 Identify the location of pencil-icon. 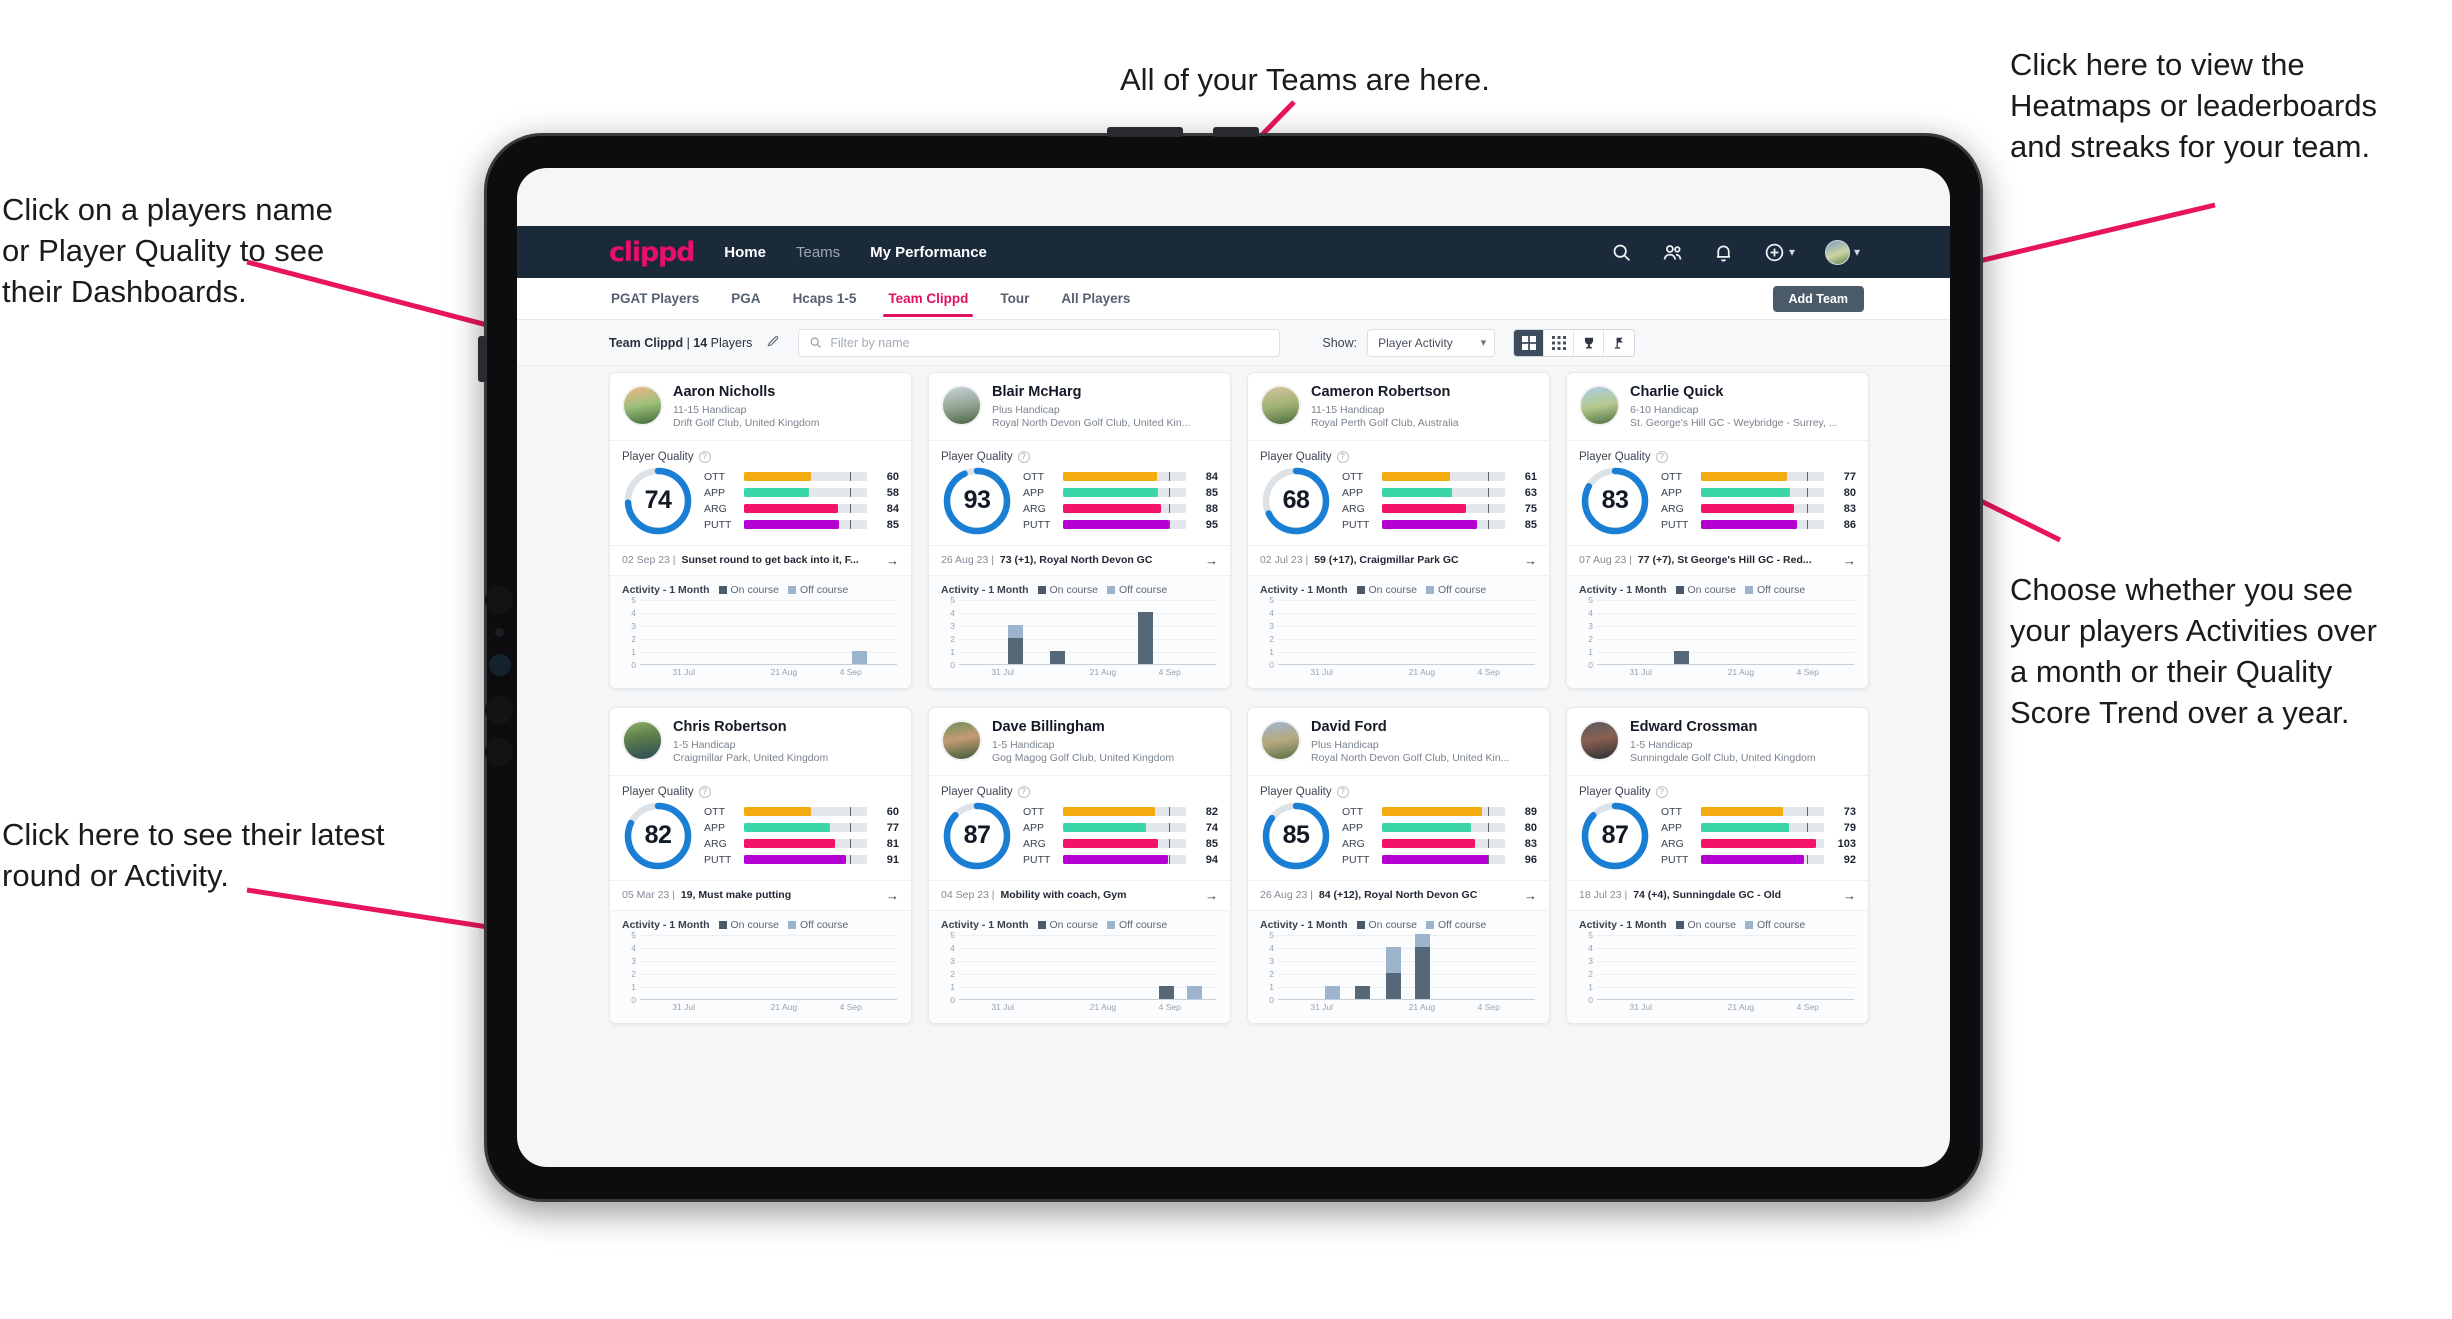
(773, 342).